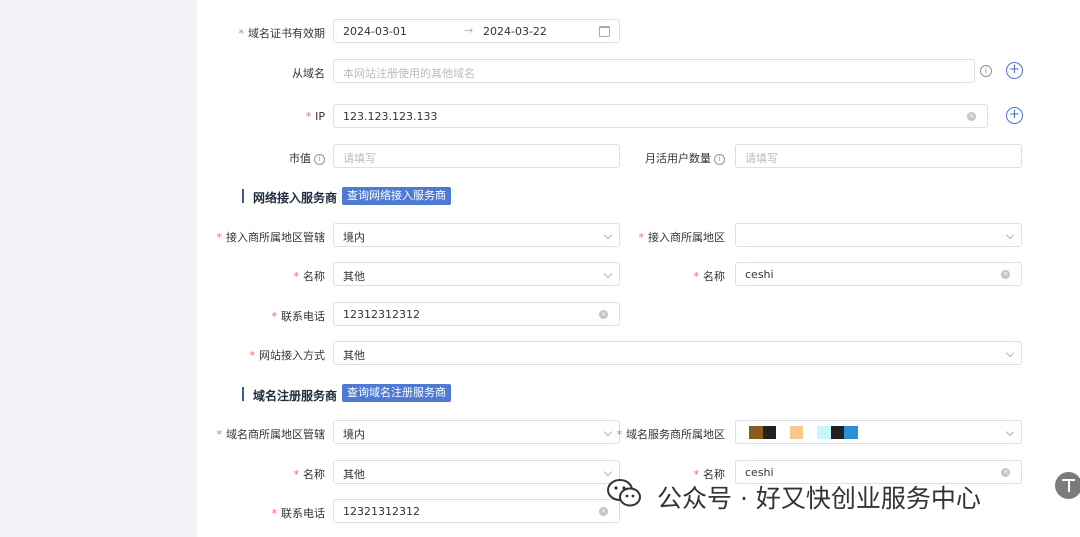 Image resolution: width=1080 pixels, height=537 pixels. What do you see at coordinates (476, 274) in the screenshot?
I see `network-name-select: 其他` at bounding box center [476, 274].